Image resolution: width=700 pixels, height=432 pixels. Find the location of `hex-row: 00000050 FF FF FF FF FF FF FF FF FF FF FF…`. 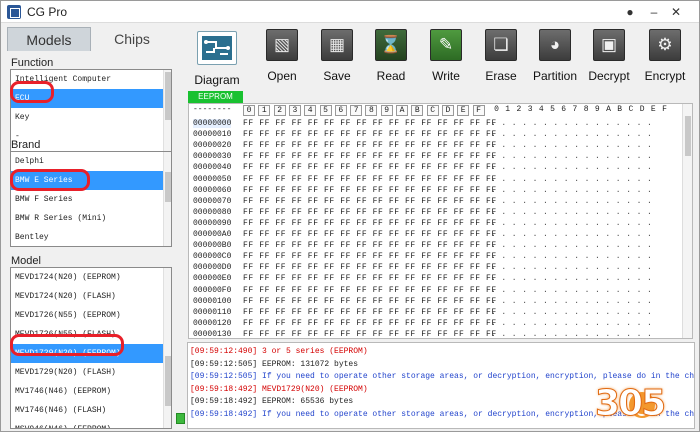

hex-row: 00000050 FF FF FF FF FF FF FF FF FF FF FF… is located at coordinates (436, 180).